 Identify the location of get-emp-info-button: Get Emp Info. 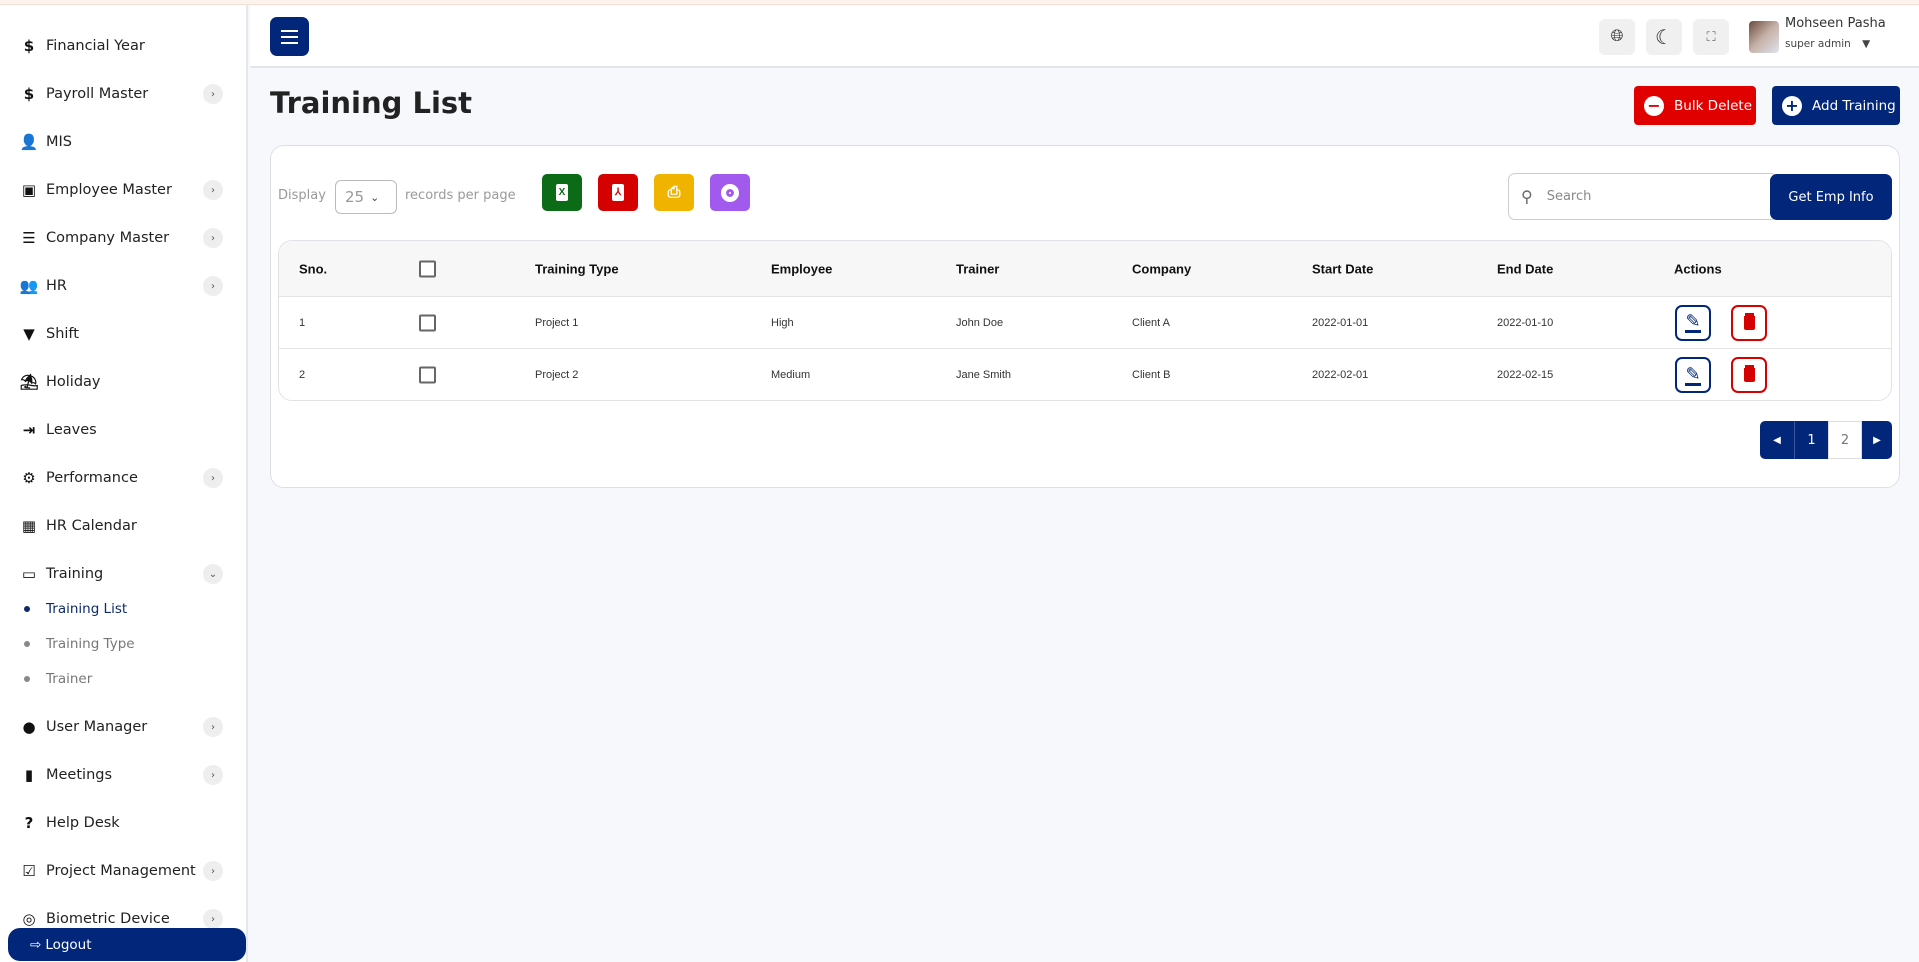
(1831, 197).